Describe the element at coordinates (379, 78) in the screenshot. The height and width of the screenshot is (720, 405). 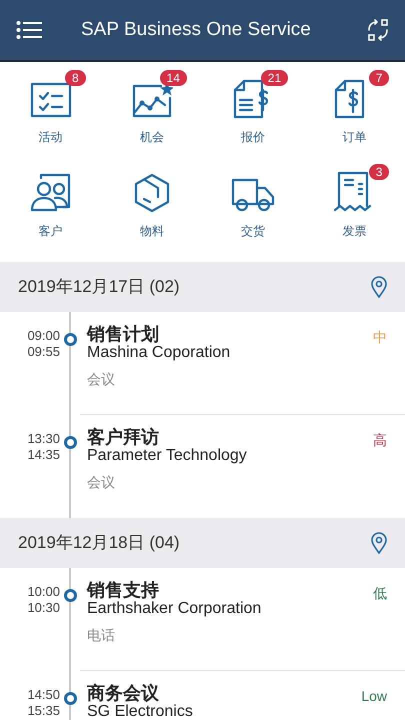
I see `count-badge: 7` at that location.